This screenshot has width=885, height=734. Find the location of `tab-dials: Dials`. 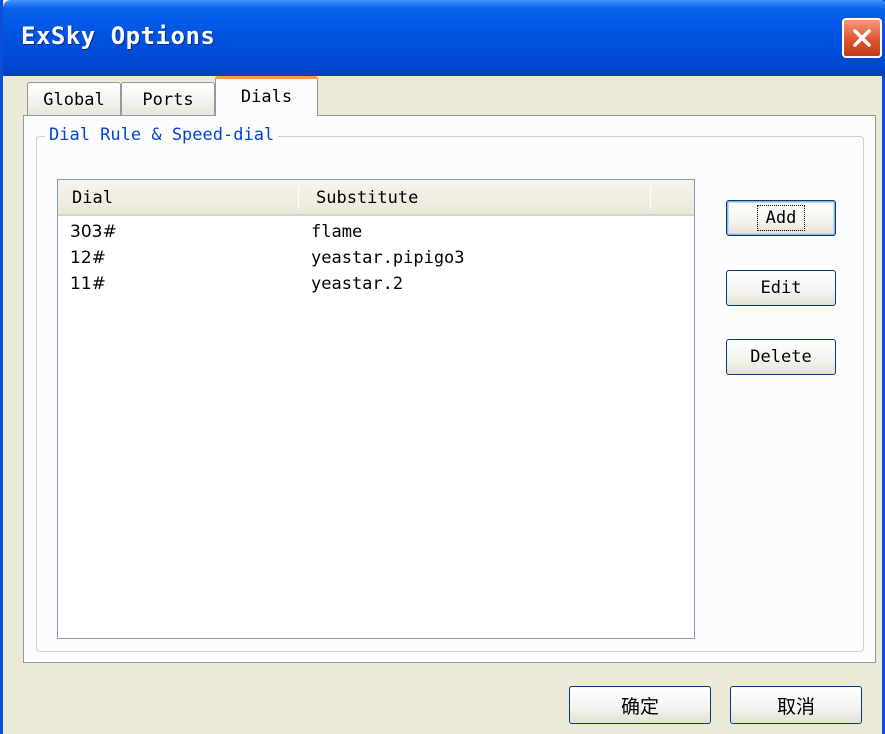

tab-dials: Dials is located at coordinates (266, 96).